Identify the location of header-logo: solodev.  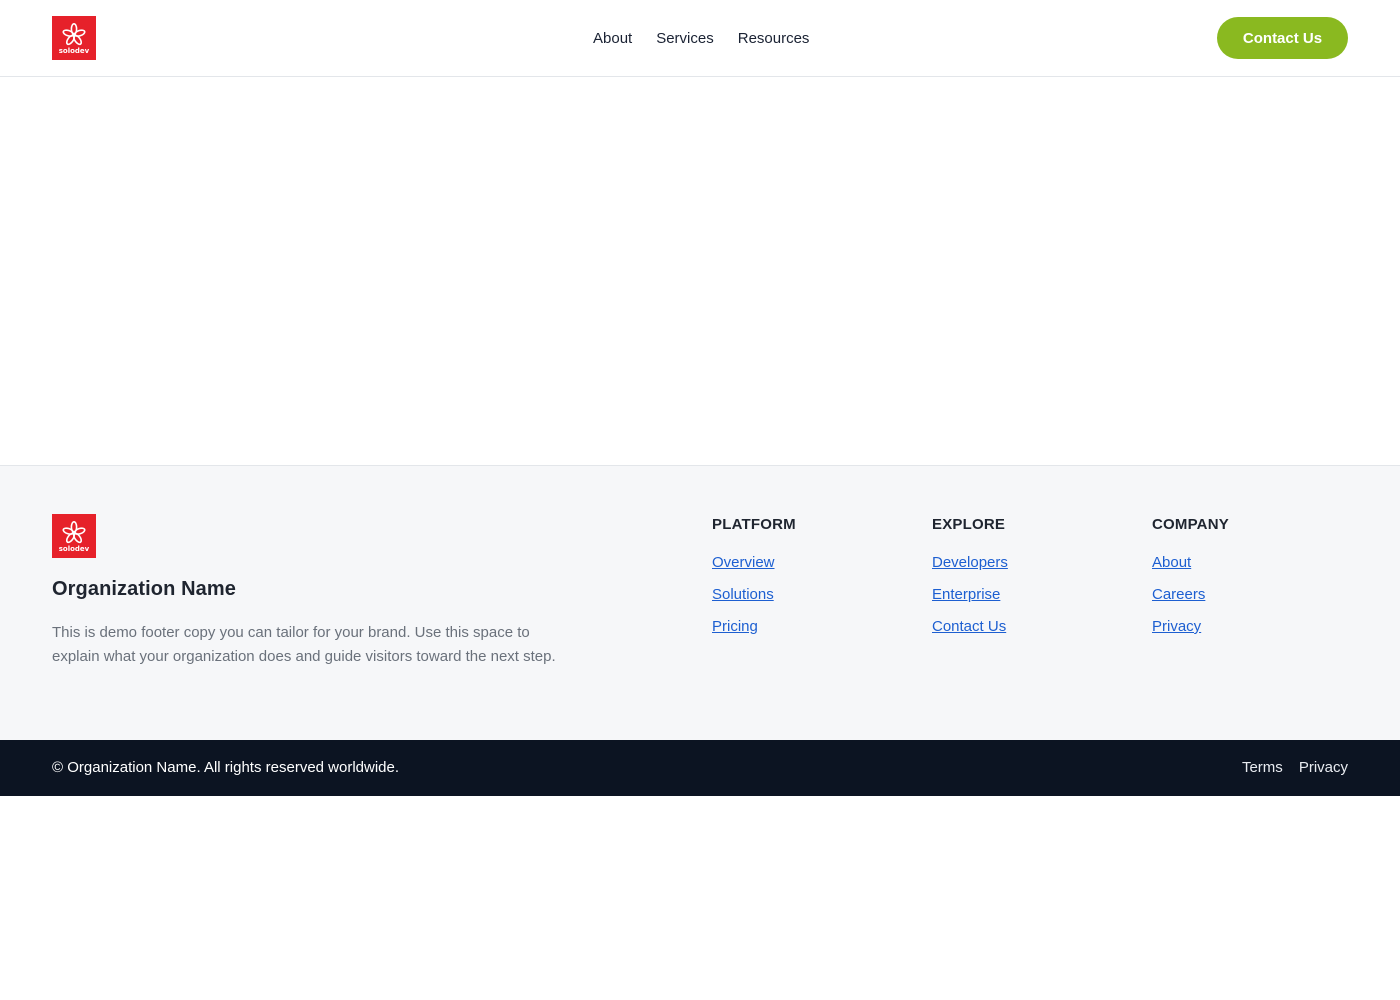
(74, 38).